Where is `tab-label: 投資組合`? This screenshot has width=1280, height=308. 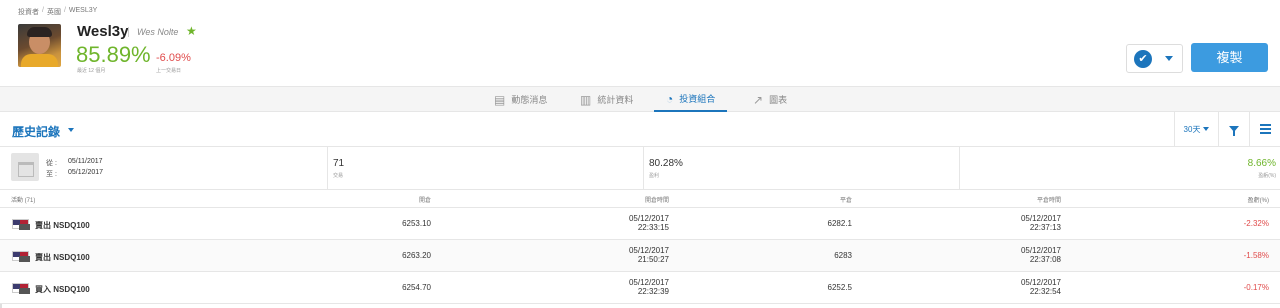 tab-label: 投資組合 is located at coordinates (697, 99).